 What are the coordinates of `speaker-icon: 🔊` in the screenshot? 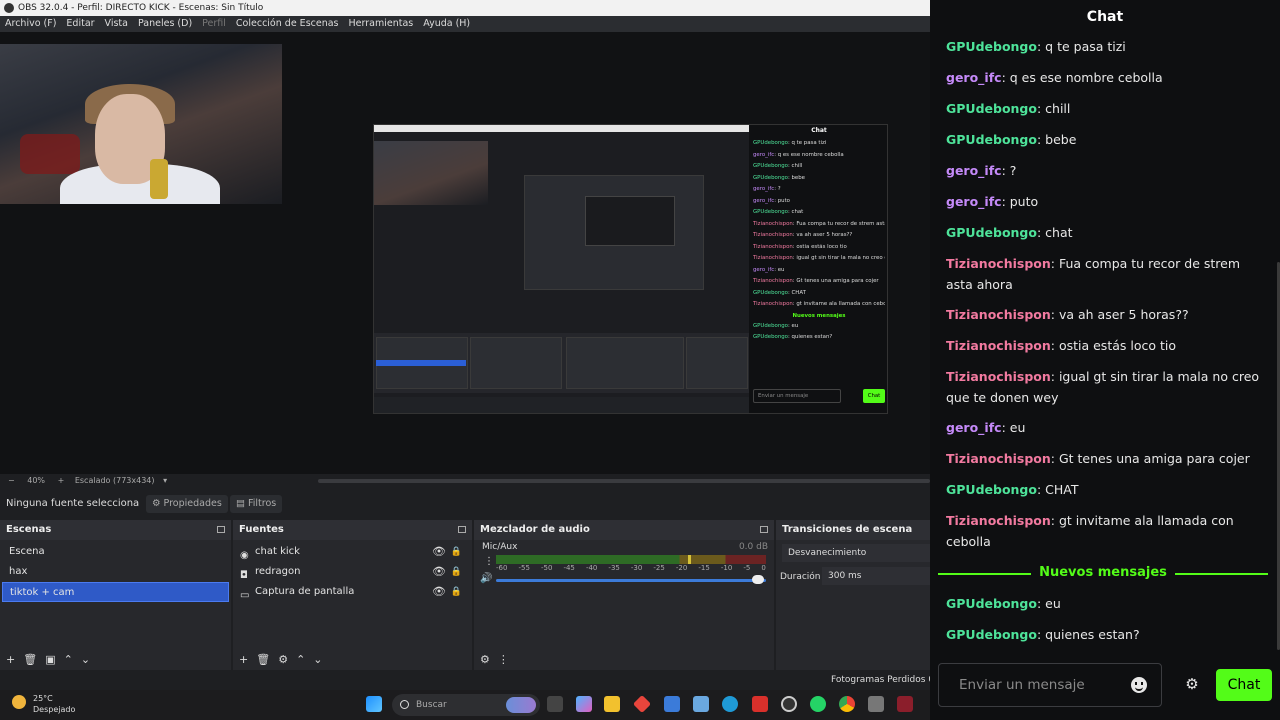 It's located at (486, 578).